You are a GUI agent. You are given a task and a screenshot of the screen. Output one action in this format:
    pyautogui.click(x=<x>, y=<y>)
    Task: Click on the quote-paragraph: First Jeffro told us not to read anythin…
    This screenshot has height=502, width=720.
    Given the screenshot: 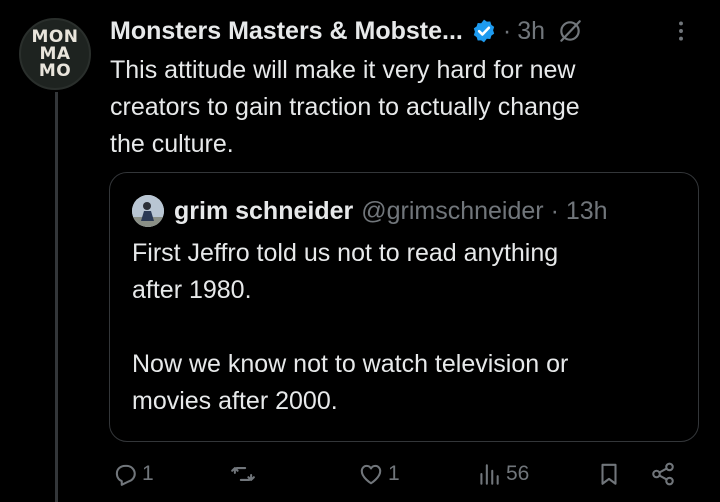 What is the action you would take?
    pyautogui.click(x=407, y=272)
    